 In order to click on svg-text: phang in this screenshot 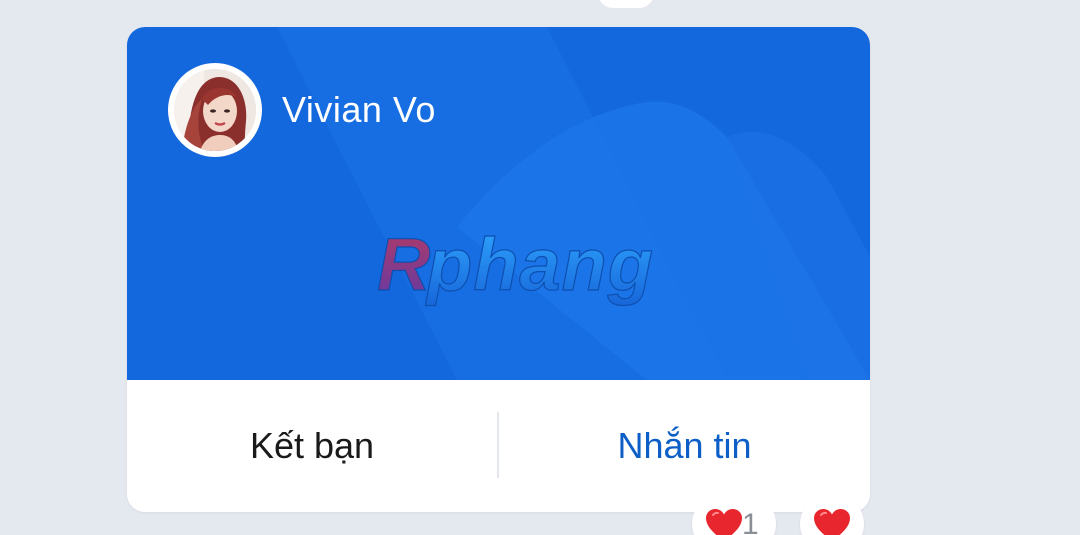, I will do `click(539, 264)`.